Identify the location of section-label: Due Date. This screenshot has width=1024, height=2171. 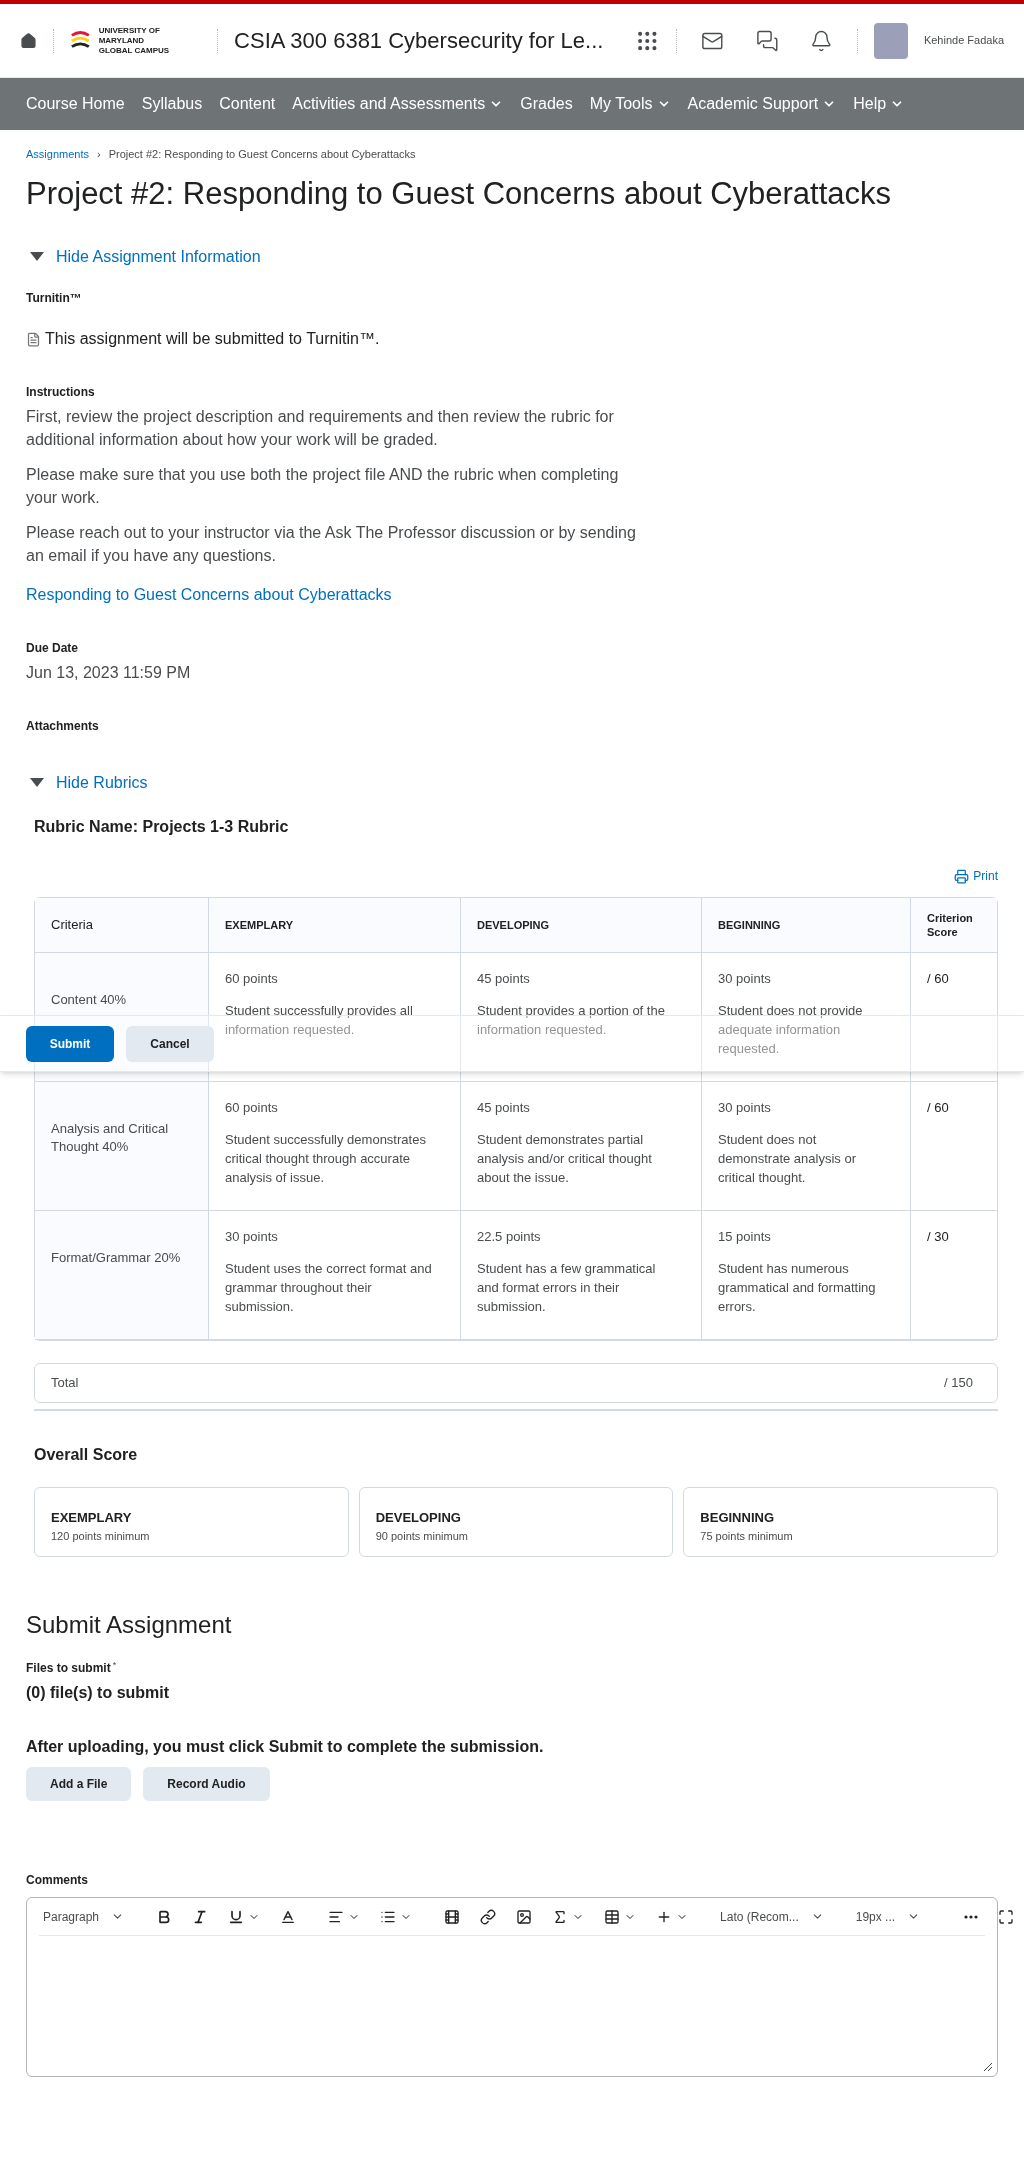
(52, 648).